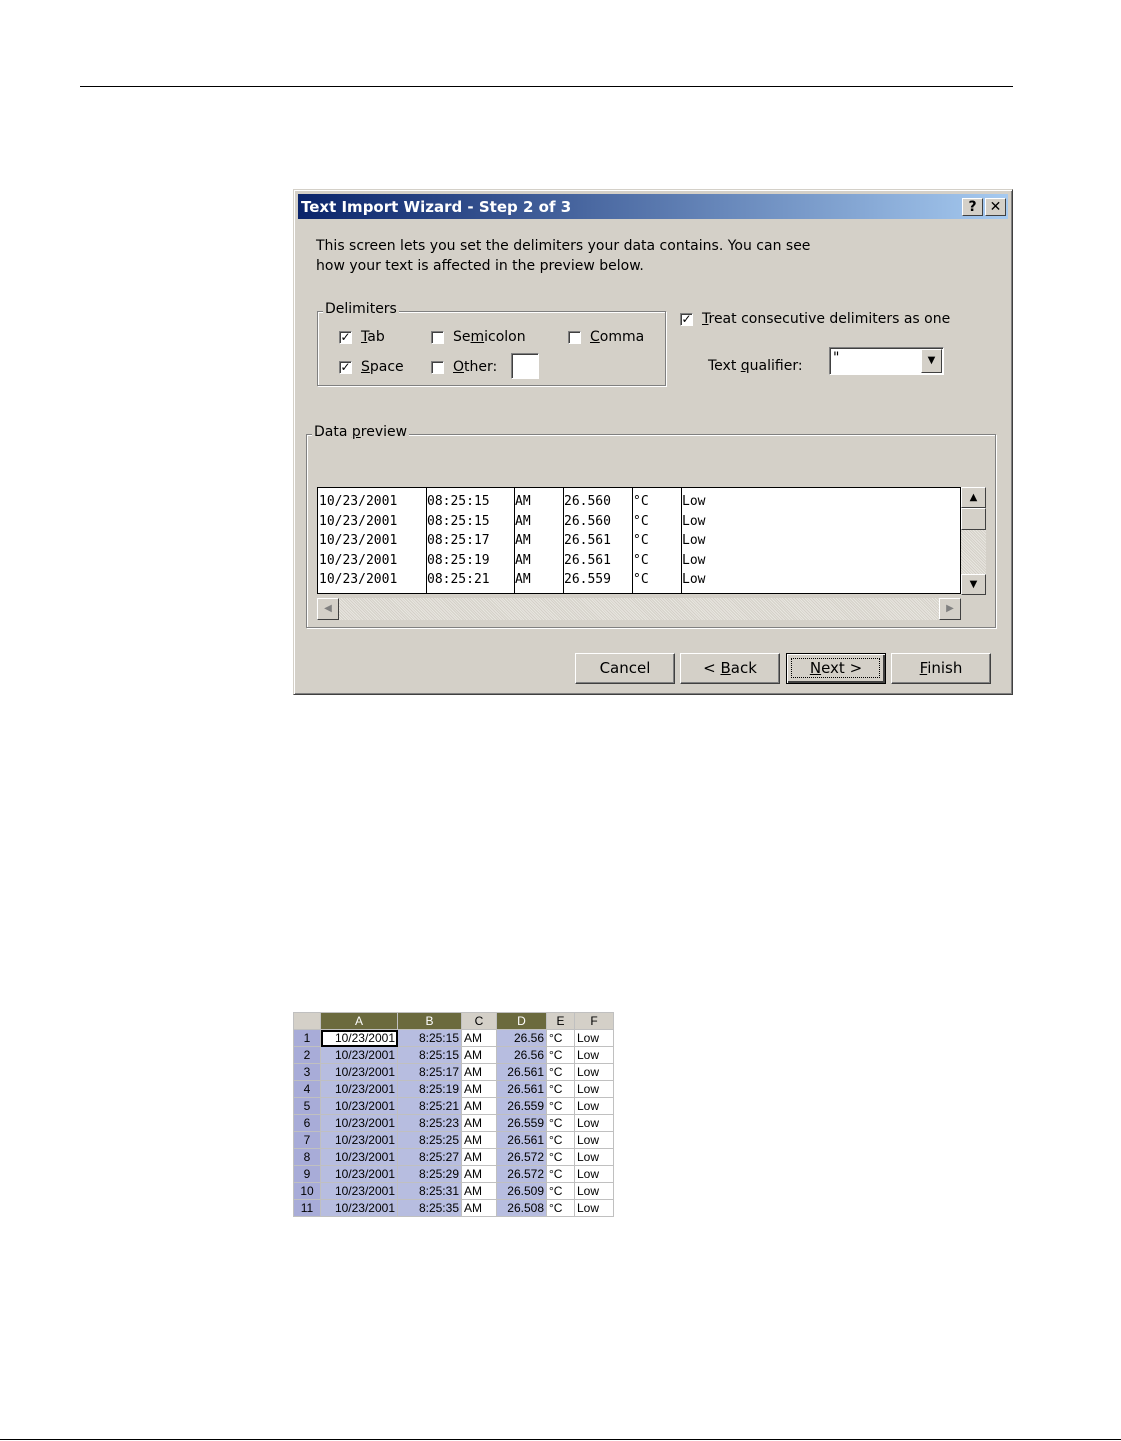 This screenshot has height=1441, width=1121. What do you see at coordinates (521, 1123) in the screenshot?
I see `cell-d: 26.559` at bounding box center [521, 1123].